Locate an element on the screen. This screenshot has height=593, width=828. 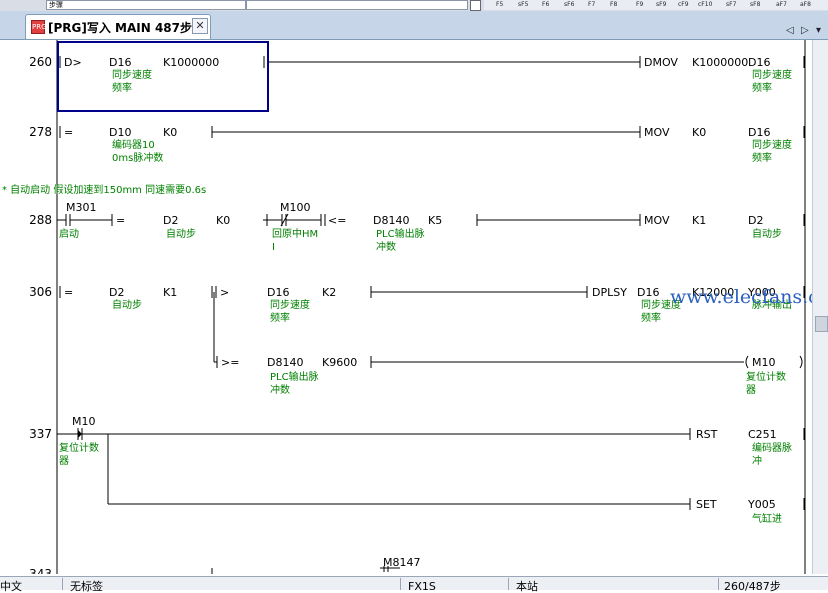
fkey: cF9 is located at coordinates (683, 4).